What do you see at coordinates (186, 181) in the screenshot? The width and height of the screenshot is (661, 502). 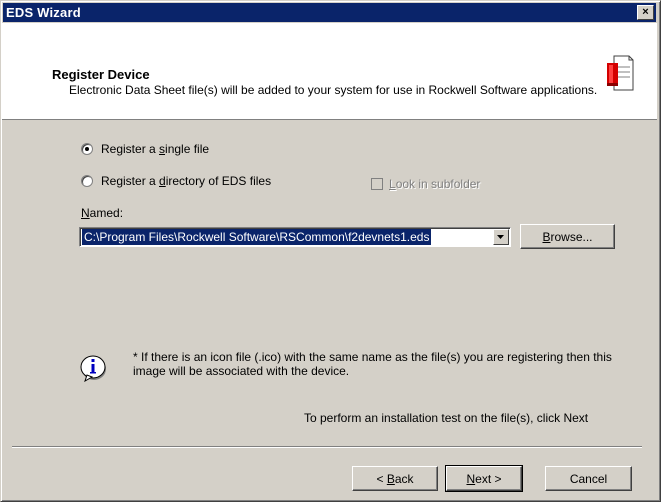 I see `radio-directory-label: Register a directory of EDS files` at bounding box center [186, 181].